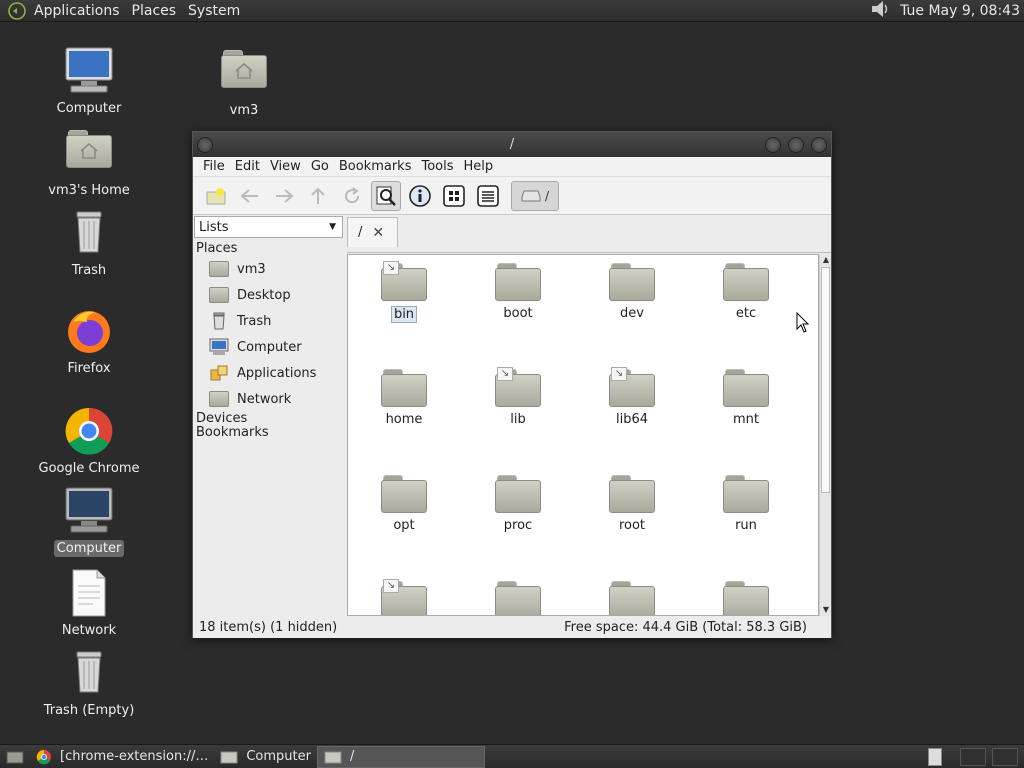 This screenshot has height=768, width=1024. I want to click on scroll-thumb, so click(825, 380).